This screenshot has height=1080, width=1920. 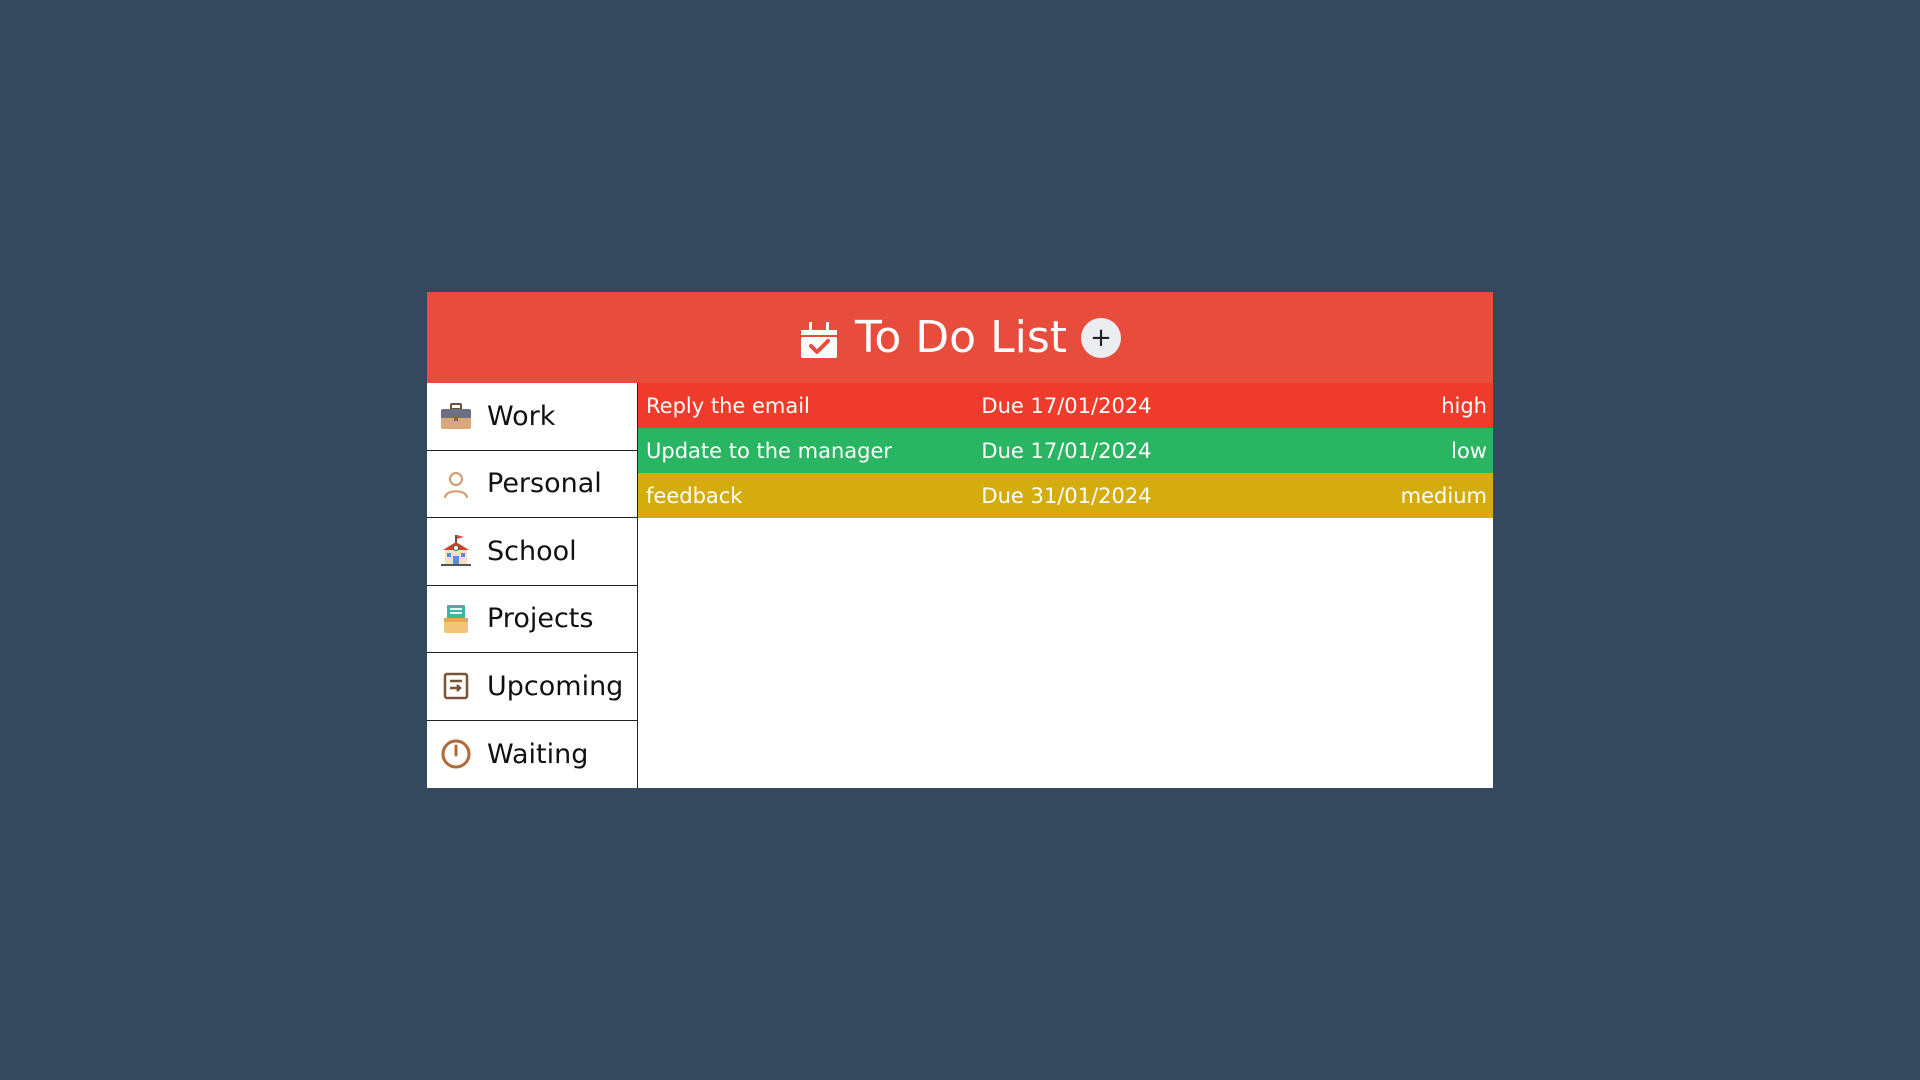 I want to click on sidebar-item-personal: Personal, so click(x=532, y=484).